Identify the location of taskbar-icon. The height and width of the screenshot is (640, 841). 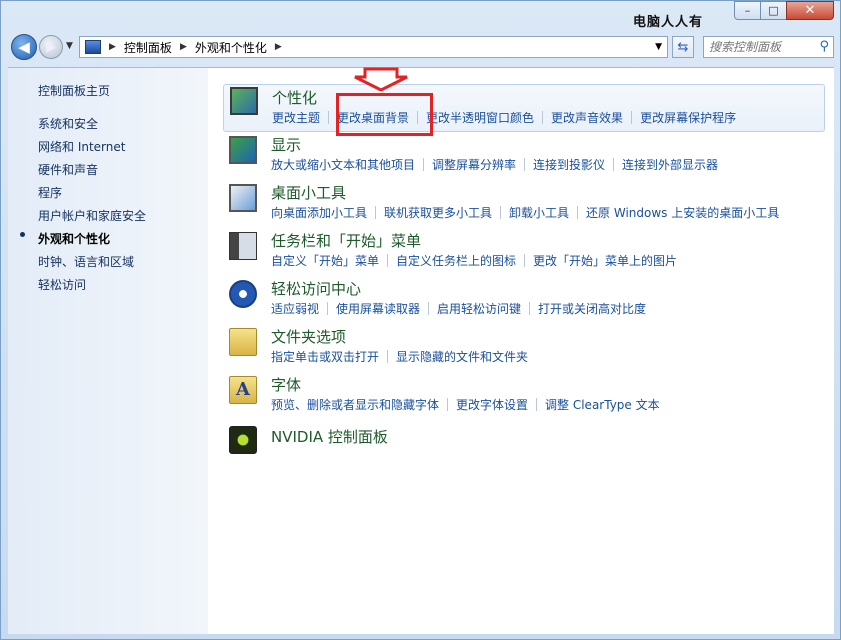
(243, 246).